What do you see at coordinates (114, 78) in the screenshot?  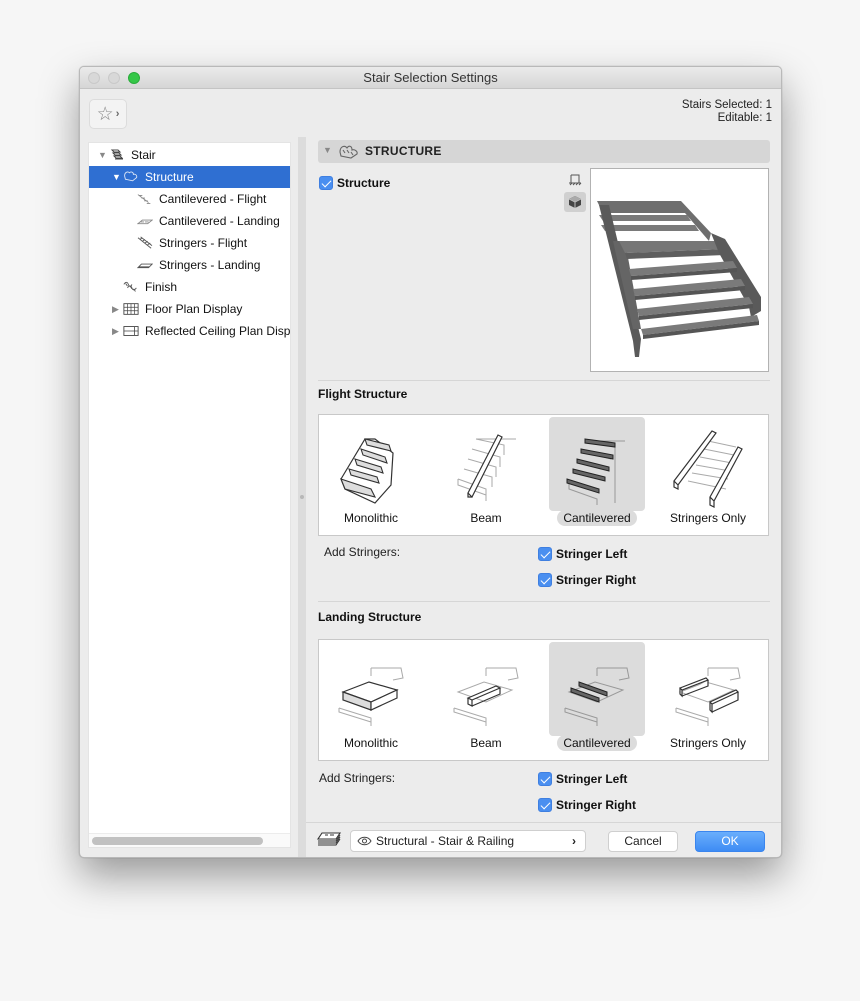 I see `minimize-window-button` at bounding box center [114, 78].